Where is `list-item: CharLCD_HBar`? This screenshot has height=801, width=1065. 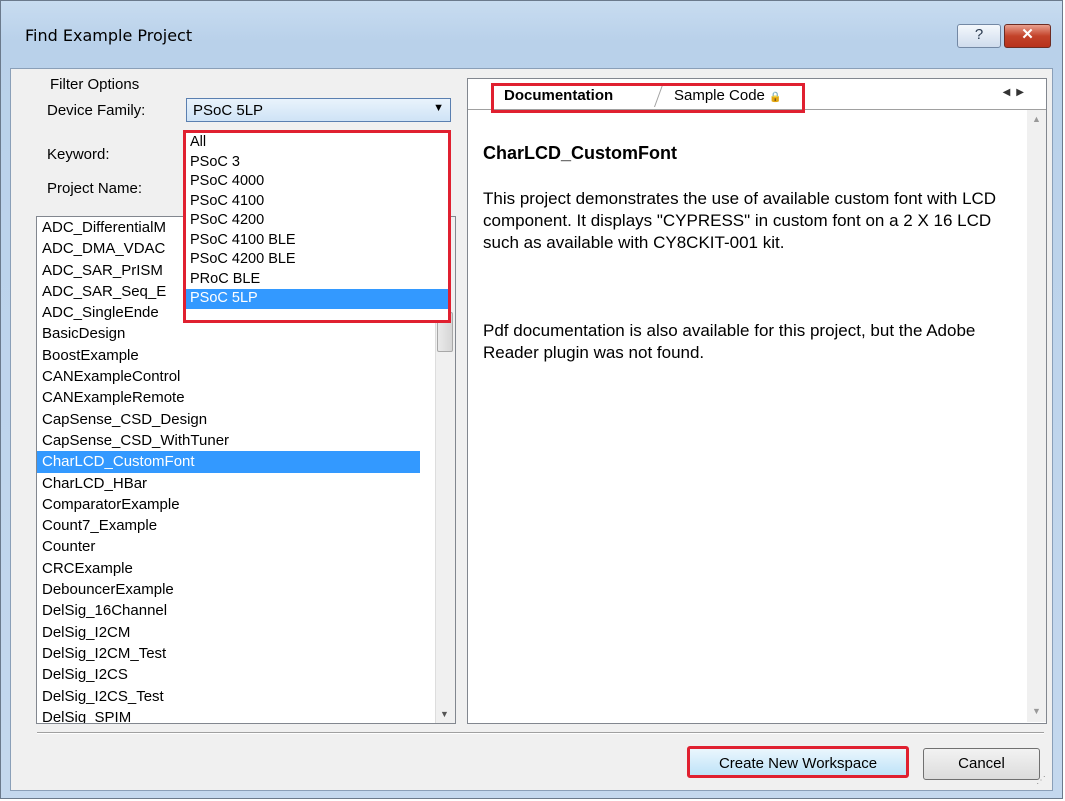
list-item: CharLCD_HBar is located at coordinates (228, 483).